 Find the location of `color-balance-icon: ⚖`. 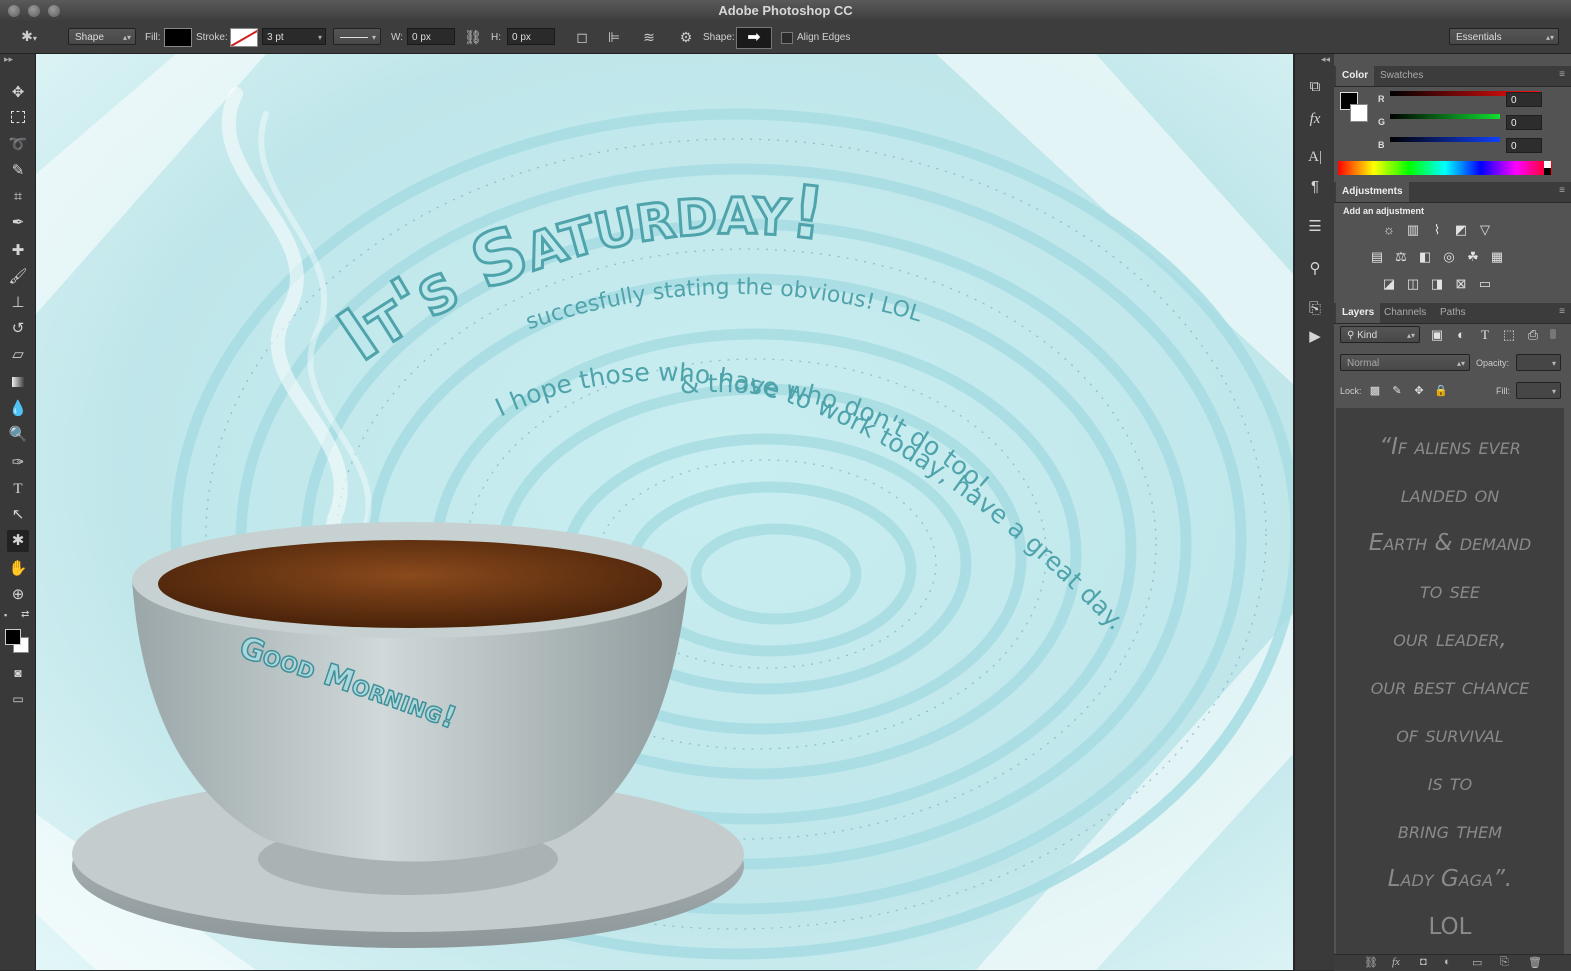

color-balance-icon: ⚖ is located at coordinates (1401, 257).